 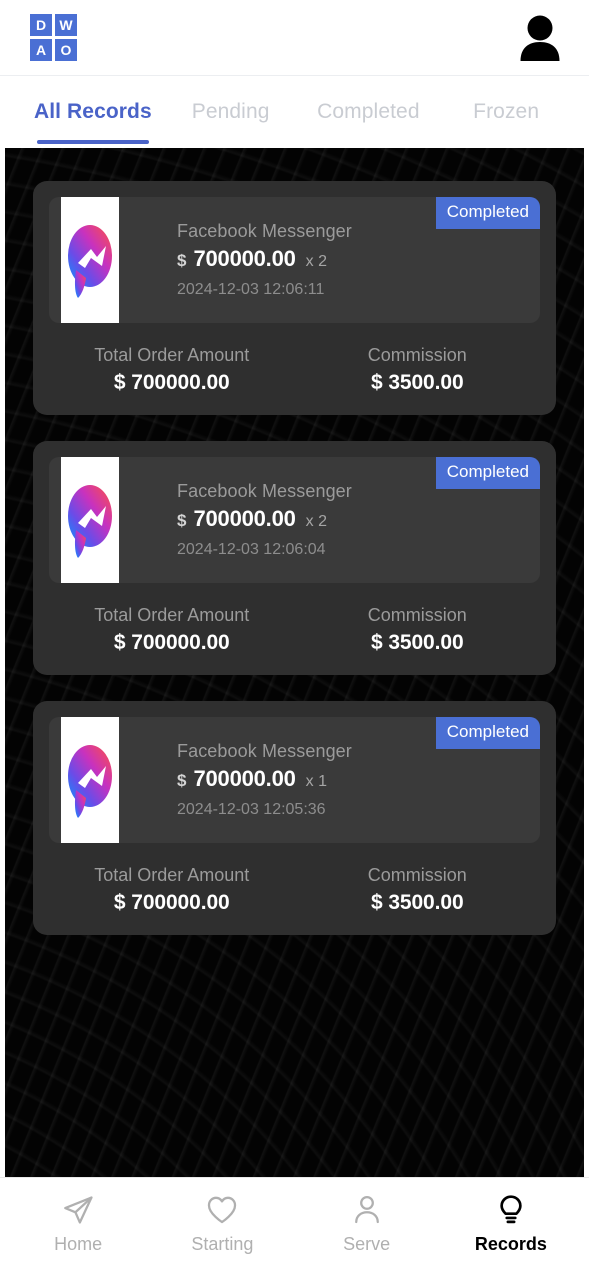 What do you see at coordinates (251, 809) in the screenshot?
I see `order-timestamp: 2024-12-03 12:05:36` at bounding box center [251, 809].